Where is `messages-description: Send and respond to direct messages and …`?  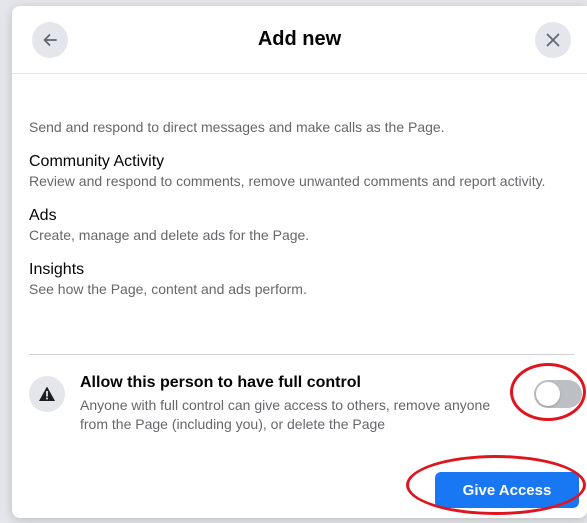 messages-description: Send and respond to direct messages and … is located at coordinates (237, 127).